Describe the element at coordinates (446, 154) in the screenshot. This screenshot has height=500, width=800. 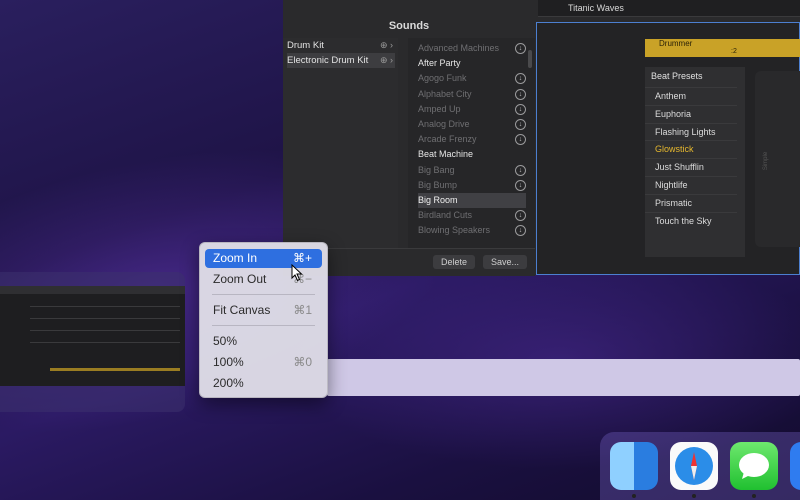
I see `patch-label: Beat Machine` at that location.